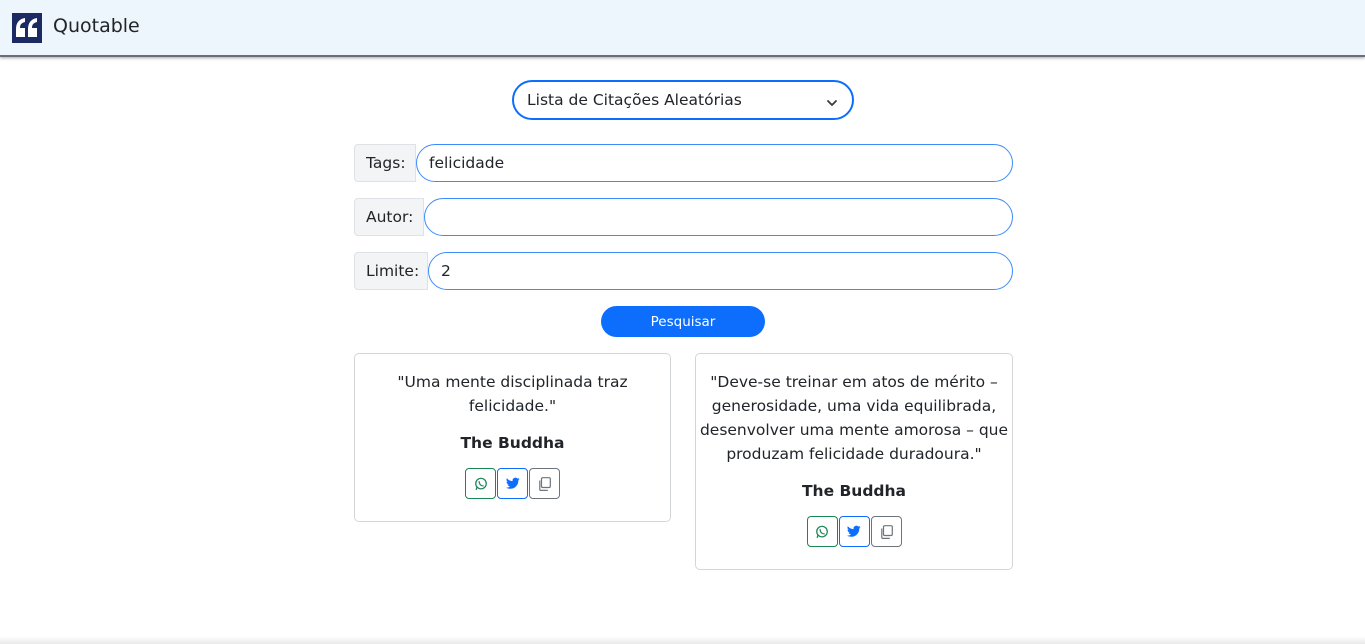 The height and width of the screenshot is (644, 1365). What do you see at coordinates (391, 271) in the screenshot?
I see `limit-label: Limite:` at bounding box center [391, 271].